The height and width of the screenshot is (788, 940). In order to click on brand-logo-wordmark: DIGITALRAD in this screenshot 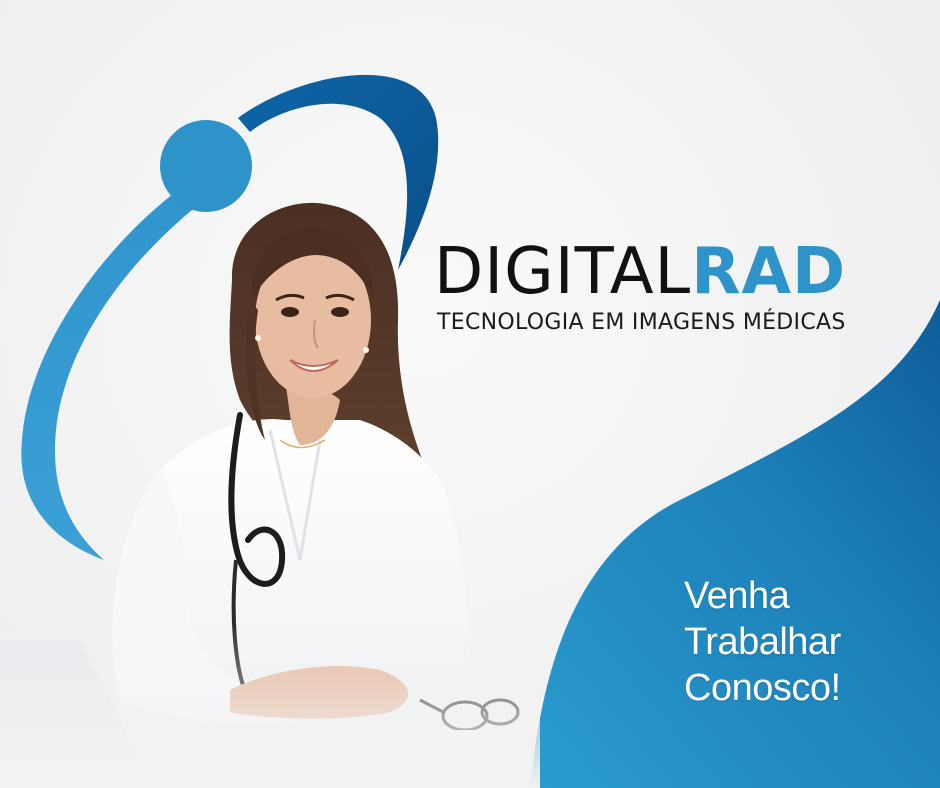, I will do `click(640, 272)`.